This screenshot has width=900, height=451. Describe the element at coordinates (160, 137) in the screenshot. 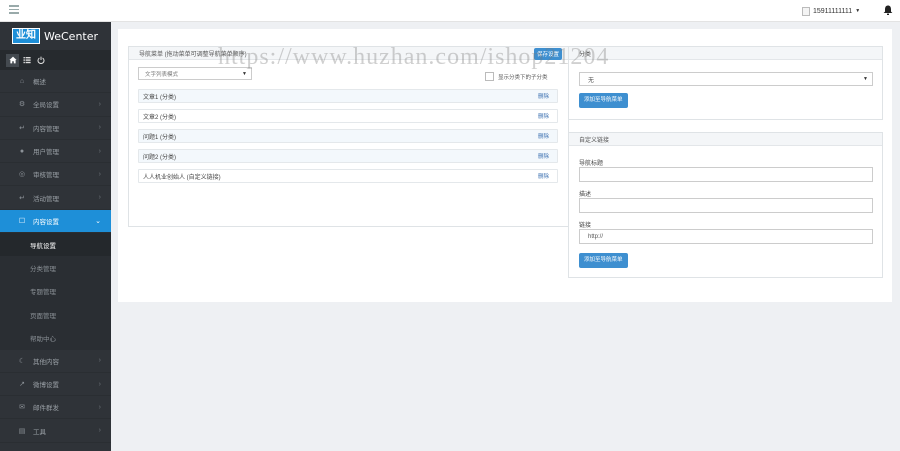

I see `nav-menu-row-label: 问题1 (分类)` at that location.